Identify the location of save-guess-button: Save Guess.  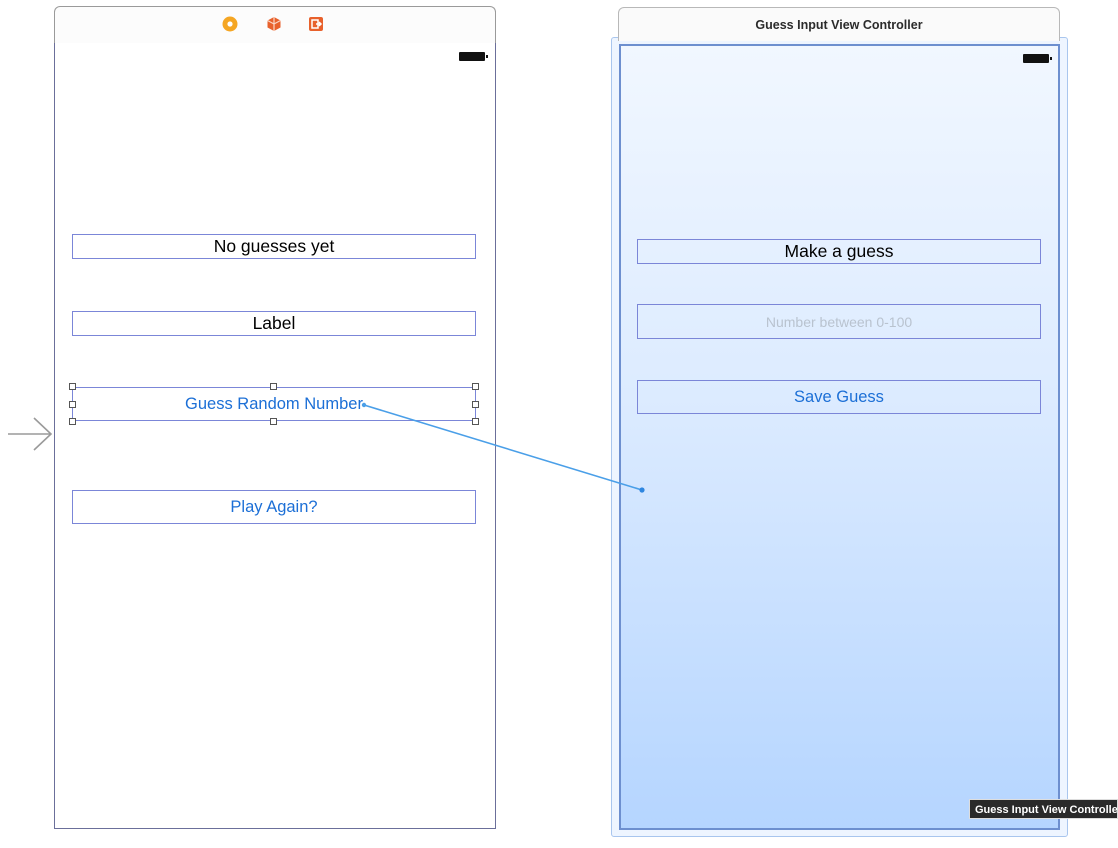
(839, 397).